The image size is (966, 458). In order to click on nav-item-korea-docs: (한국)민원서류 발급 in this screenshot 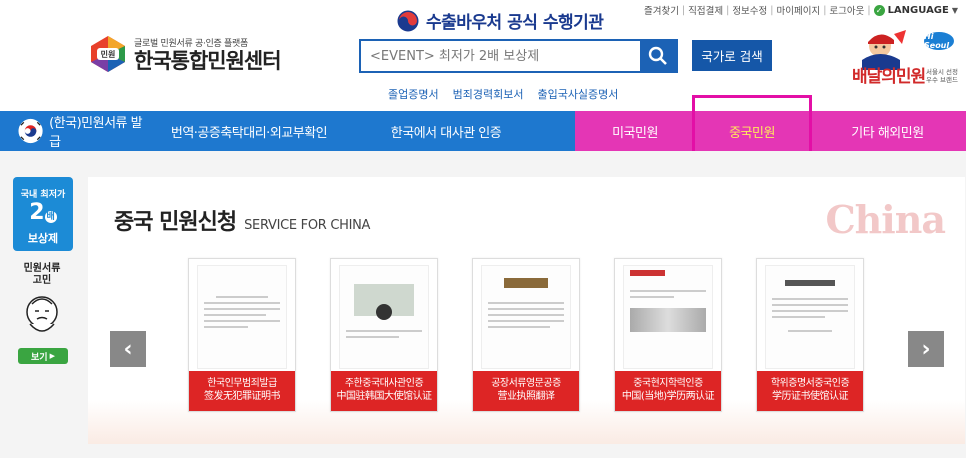, I will do `click(75, 131)`.